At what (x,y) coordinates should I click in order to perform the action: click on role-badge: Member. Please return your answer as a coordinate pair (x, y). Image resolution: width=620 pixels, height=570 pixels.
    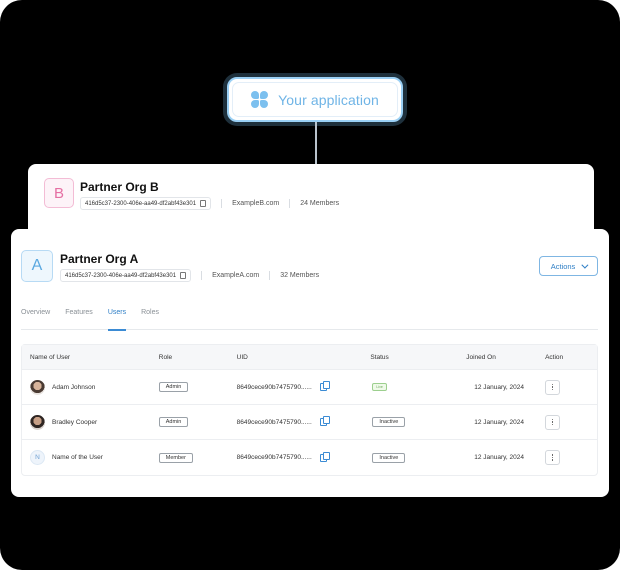
    Looking at the image, I should click on (175, 457).